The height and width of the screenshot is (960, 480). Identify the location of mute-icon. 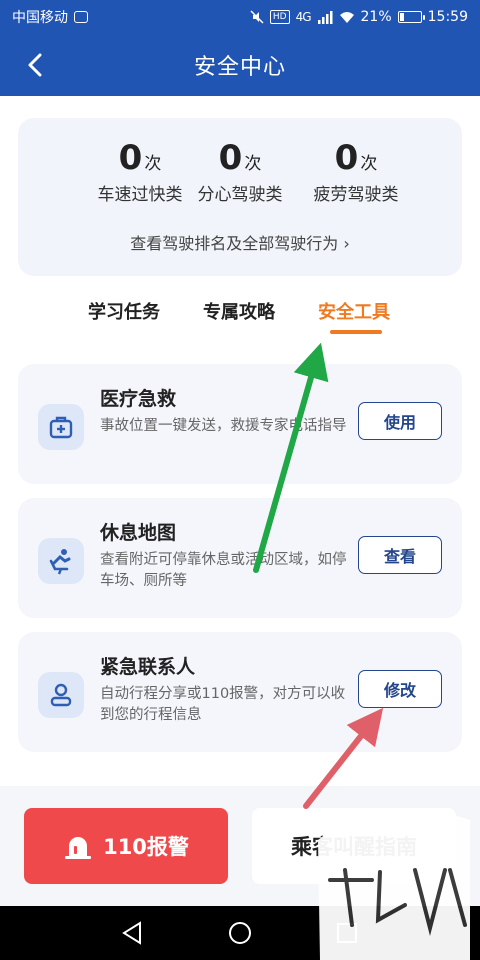
(257, 17).